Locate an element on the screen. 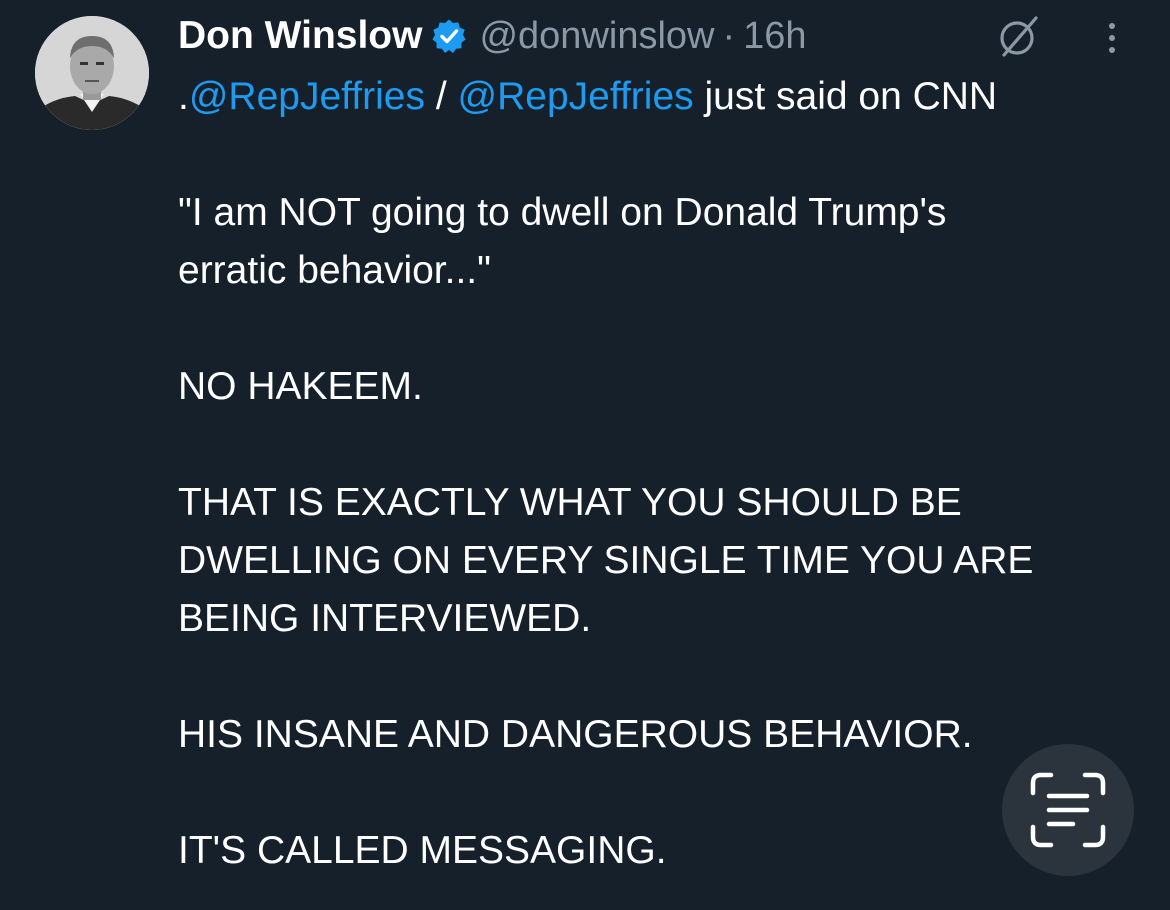 The width and height of the screenshot is (1170, 910). avatar is located at coordinates (92, 73).